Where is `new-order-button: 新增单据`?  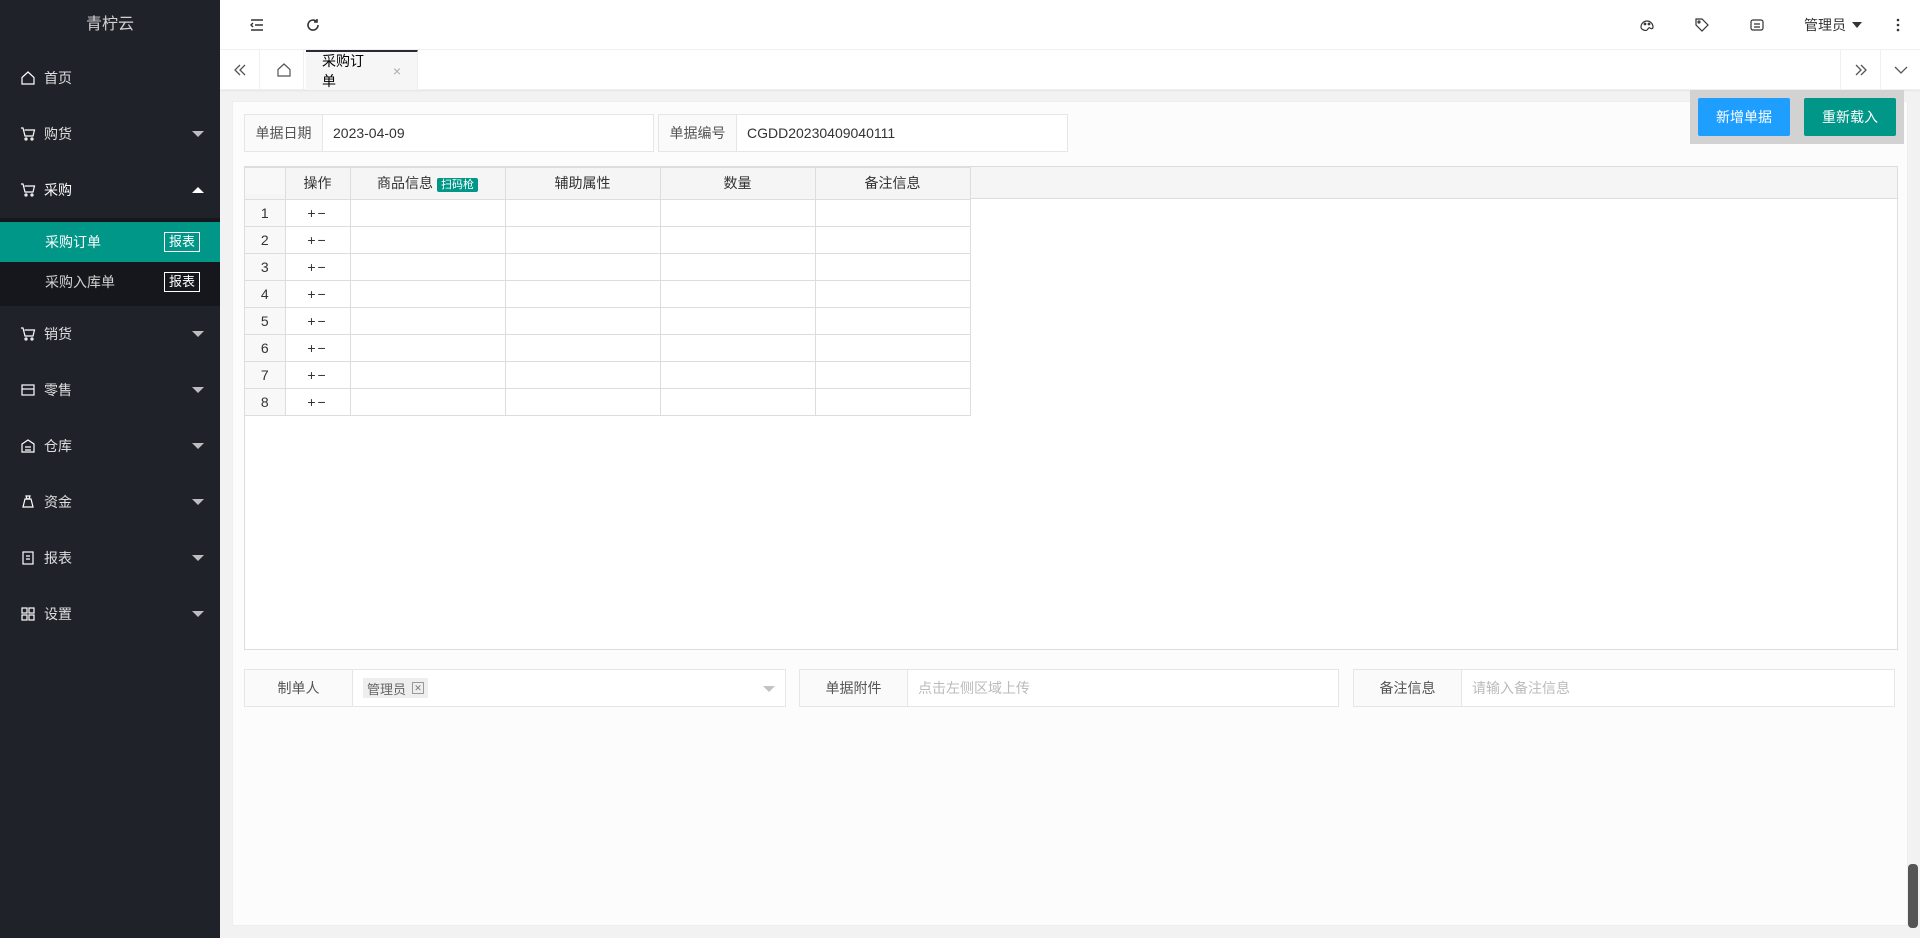 new-order-button: 新增单据 is located at coordinates (1744, 117).